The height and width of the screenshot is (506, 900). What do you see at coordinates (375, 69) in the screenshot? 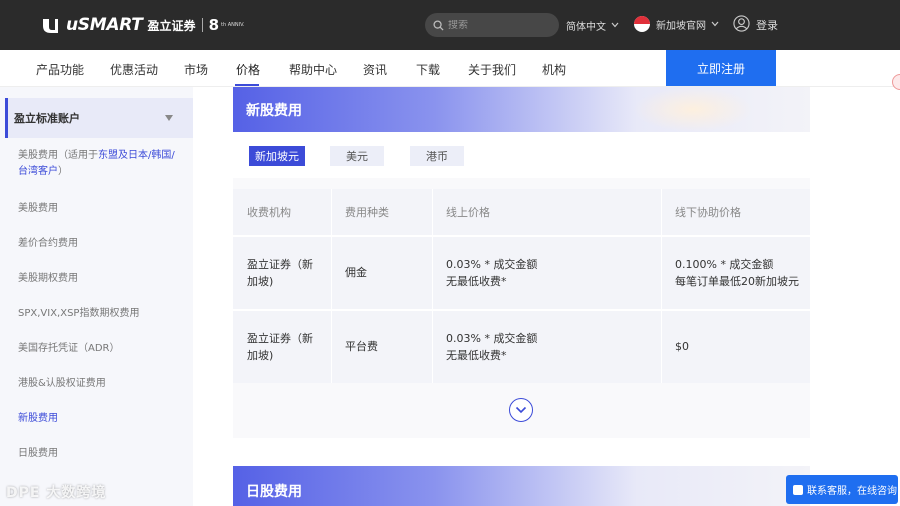
I see `nav-item-news: 资讯` at bounding box center [375, 69].